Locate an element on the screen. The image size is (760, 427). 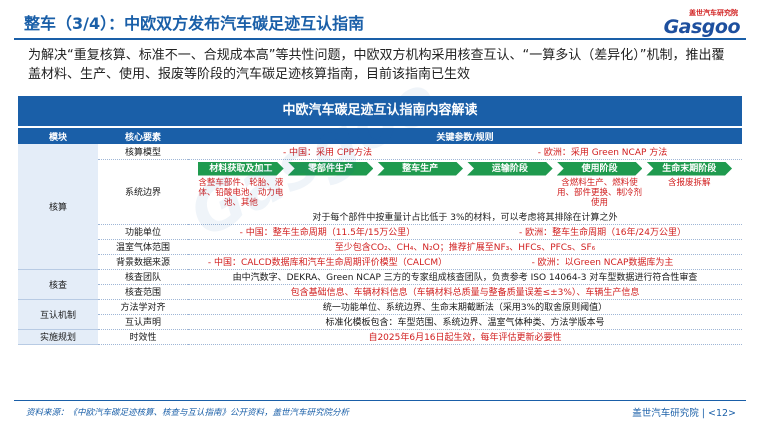
element-cell: 核算模型 is located at coordinates (143, 152).